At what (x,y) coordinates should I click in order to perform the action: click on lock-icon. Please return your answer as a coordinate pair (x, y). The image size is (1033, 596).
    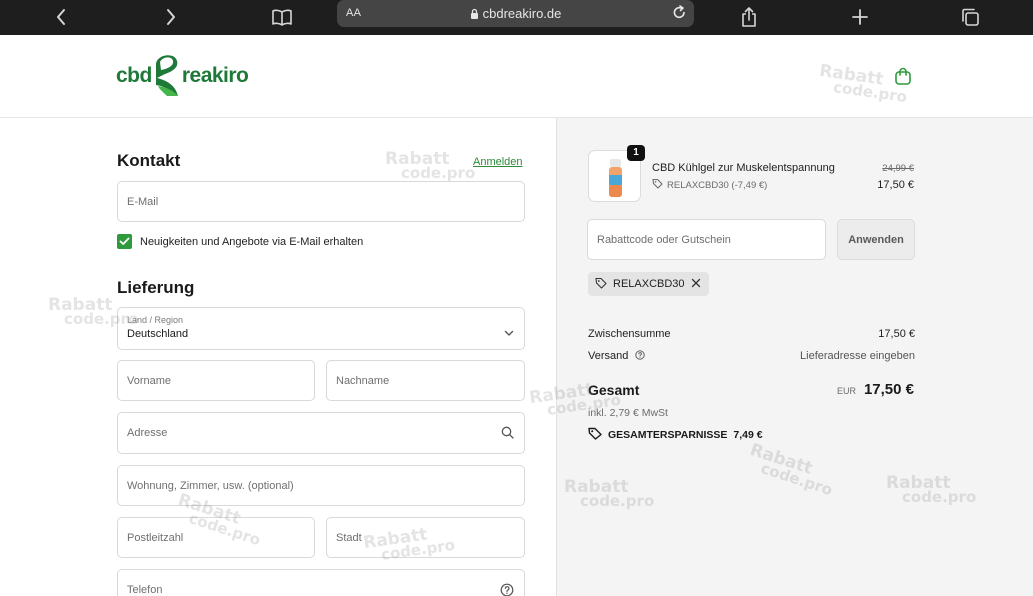
    Looking at the image, I should click on (474, 14).